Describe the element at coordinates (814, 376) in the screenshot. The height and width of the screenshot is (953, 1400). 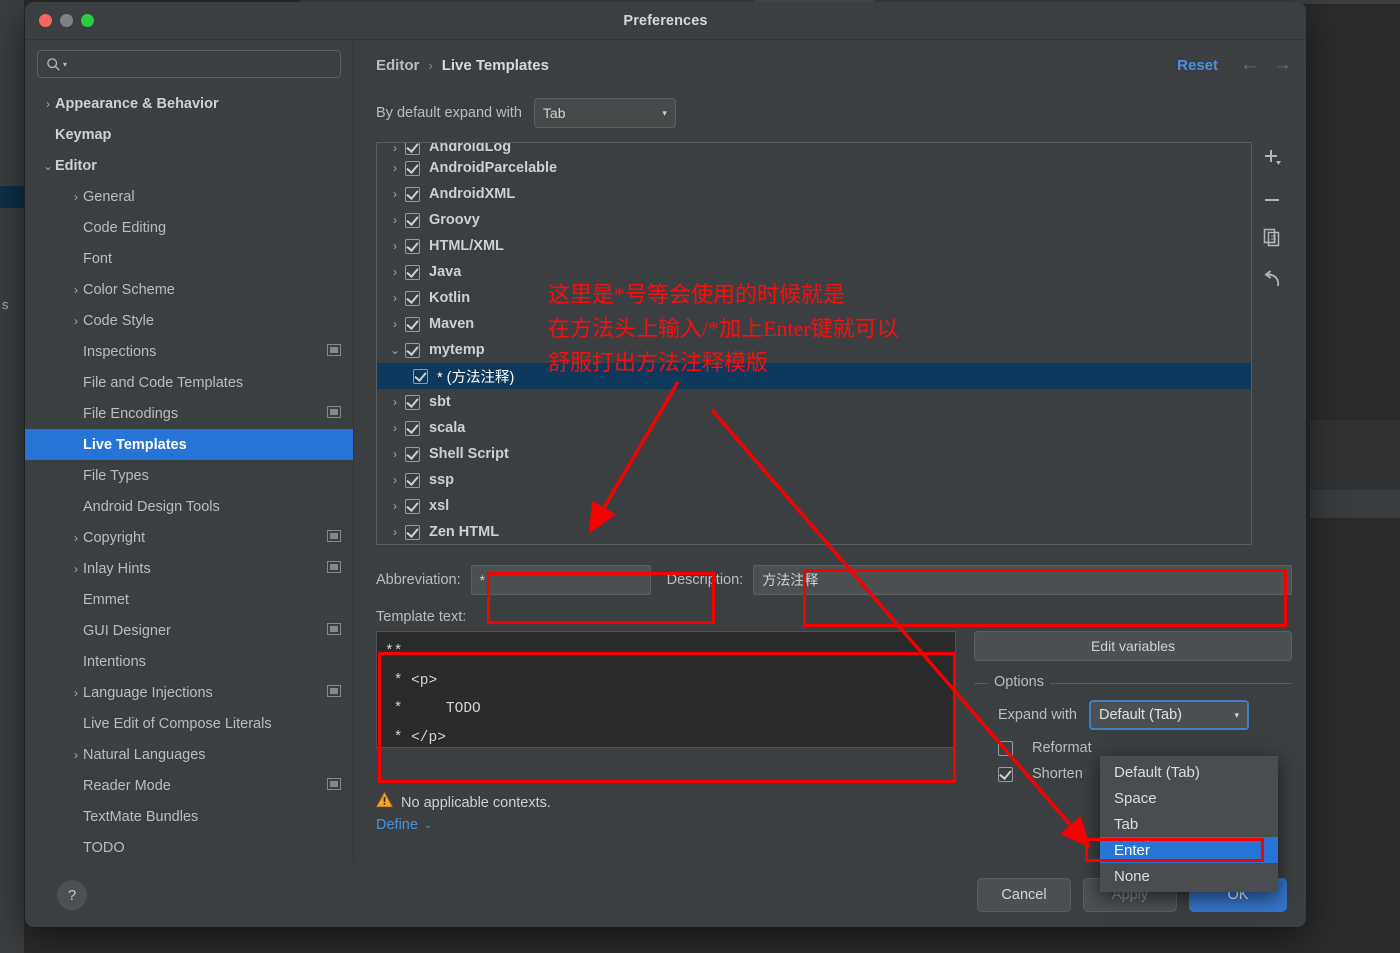
I see `template-list-row: * (方法注释)` at that location.